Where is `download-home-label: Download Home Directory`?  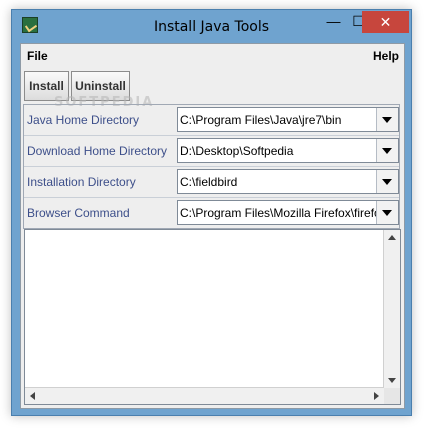 download-home-label: Download Home Directory is located at coordinates (97, 151).